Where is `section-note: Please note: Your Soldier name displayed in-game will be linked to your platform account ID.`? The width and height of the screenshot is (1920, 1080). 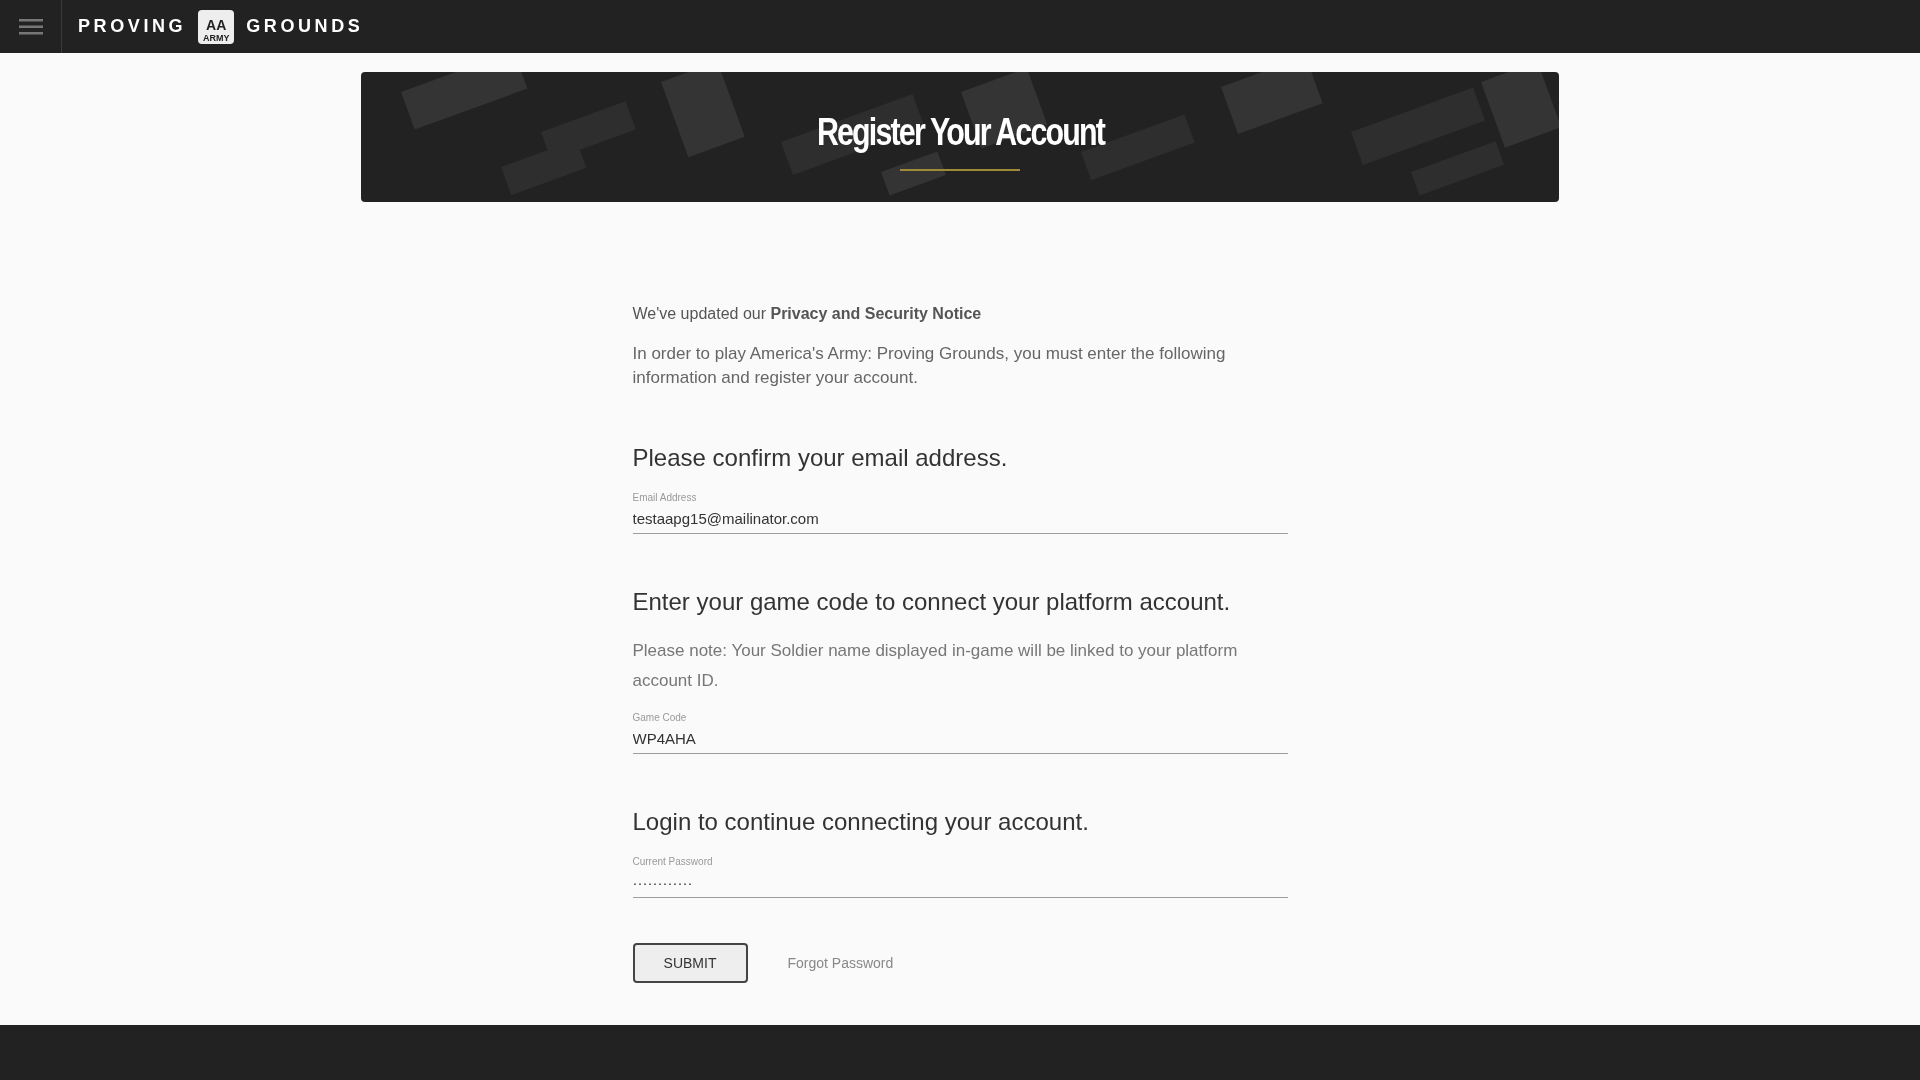
section-note: Please note: Your Soldier name displayed in-game will be linked to your platform account ID. is located at coordinates (935, 666).